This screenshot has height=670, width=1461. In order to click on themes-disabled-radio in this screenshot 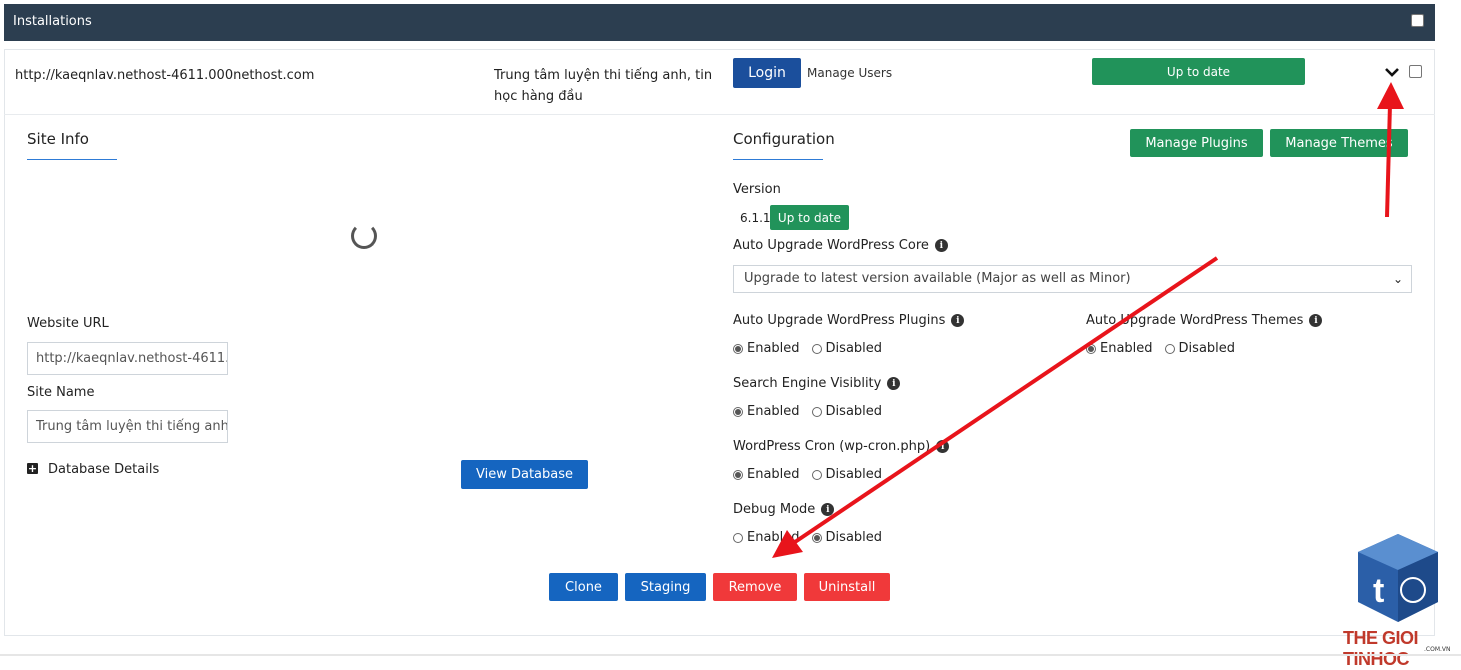, I will do `click(1169, 348)`.